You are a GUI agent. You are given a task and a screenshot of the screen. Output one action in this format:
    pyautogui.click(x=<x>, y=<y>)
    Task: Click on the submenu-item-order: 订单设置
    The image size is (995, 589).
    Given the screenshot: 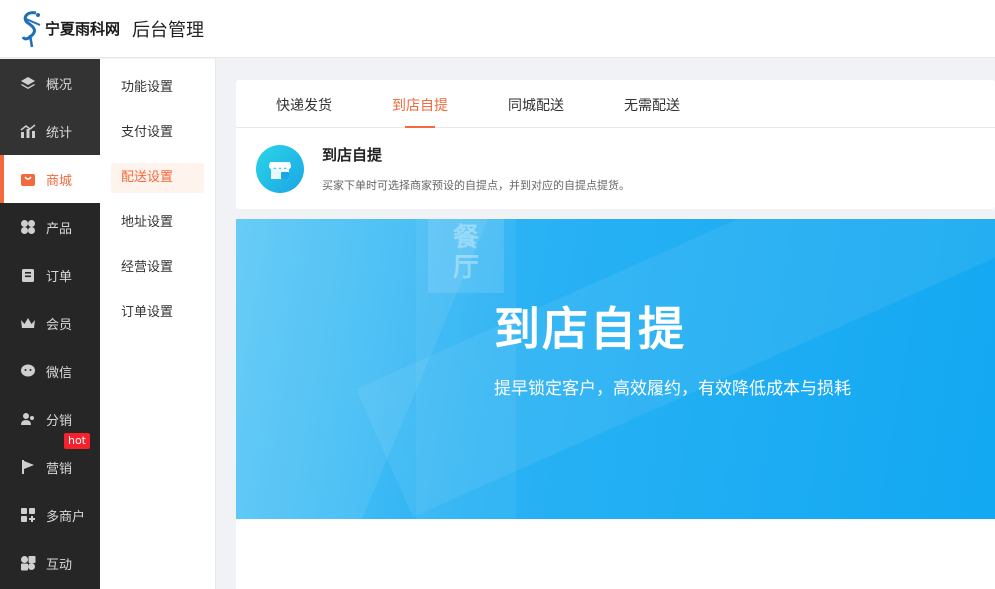 What is the action you would take?
    pyautogui.click(x=157, y=313)
    